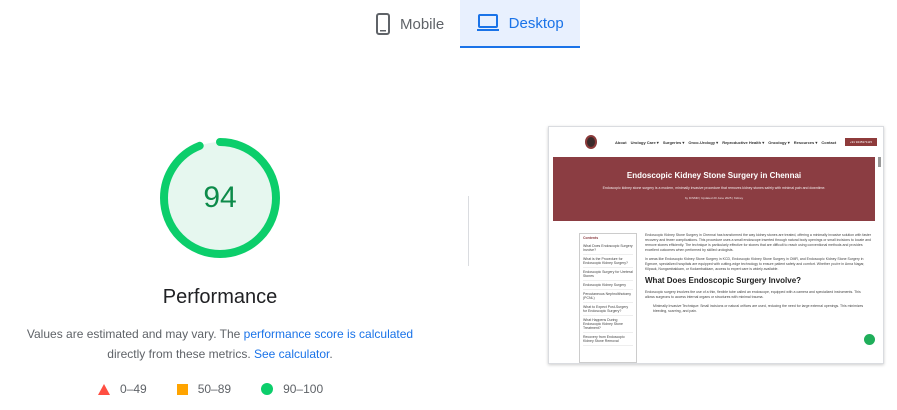  I want to click on thumb-toc-item: What Does Endoscopic Surgery Involve?, so click(608, 248).